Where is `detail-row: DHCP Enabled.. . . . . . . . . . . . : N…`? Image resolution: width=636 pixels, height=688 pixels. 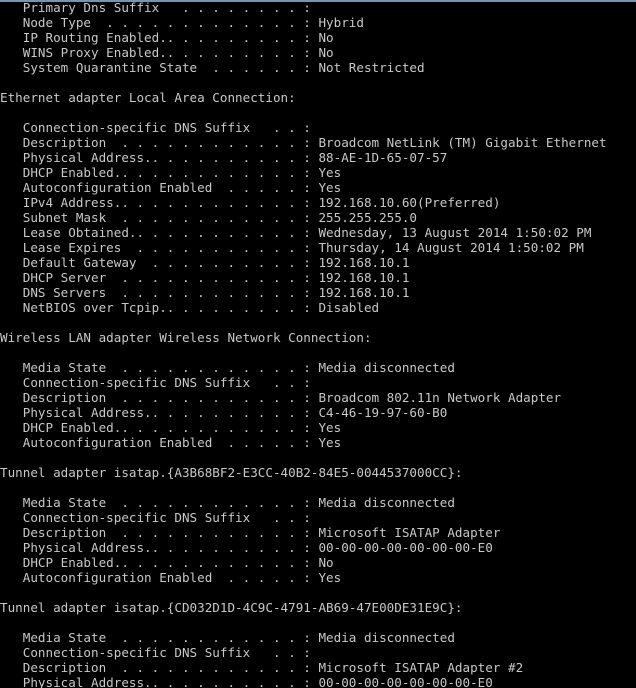 detail-row: DHCP Enabled.. . . . . . . . . . . . : N… is located at coordinates (167, 562).